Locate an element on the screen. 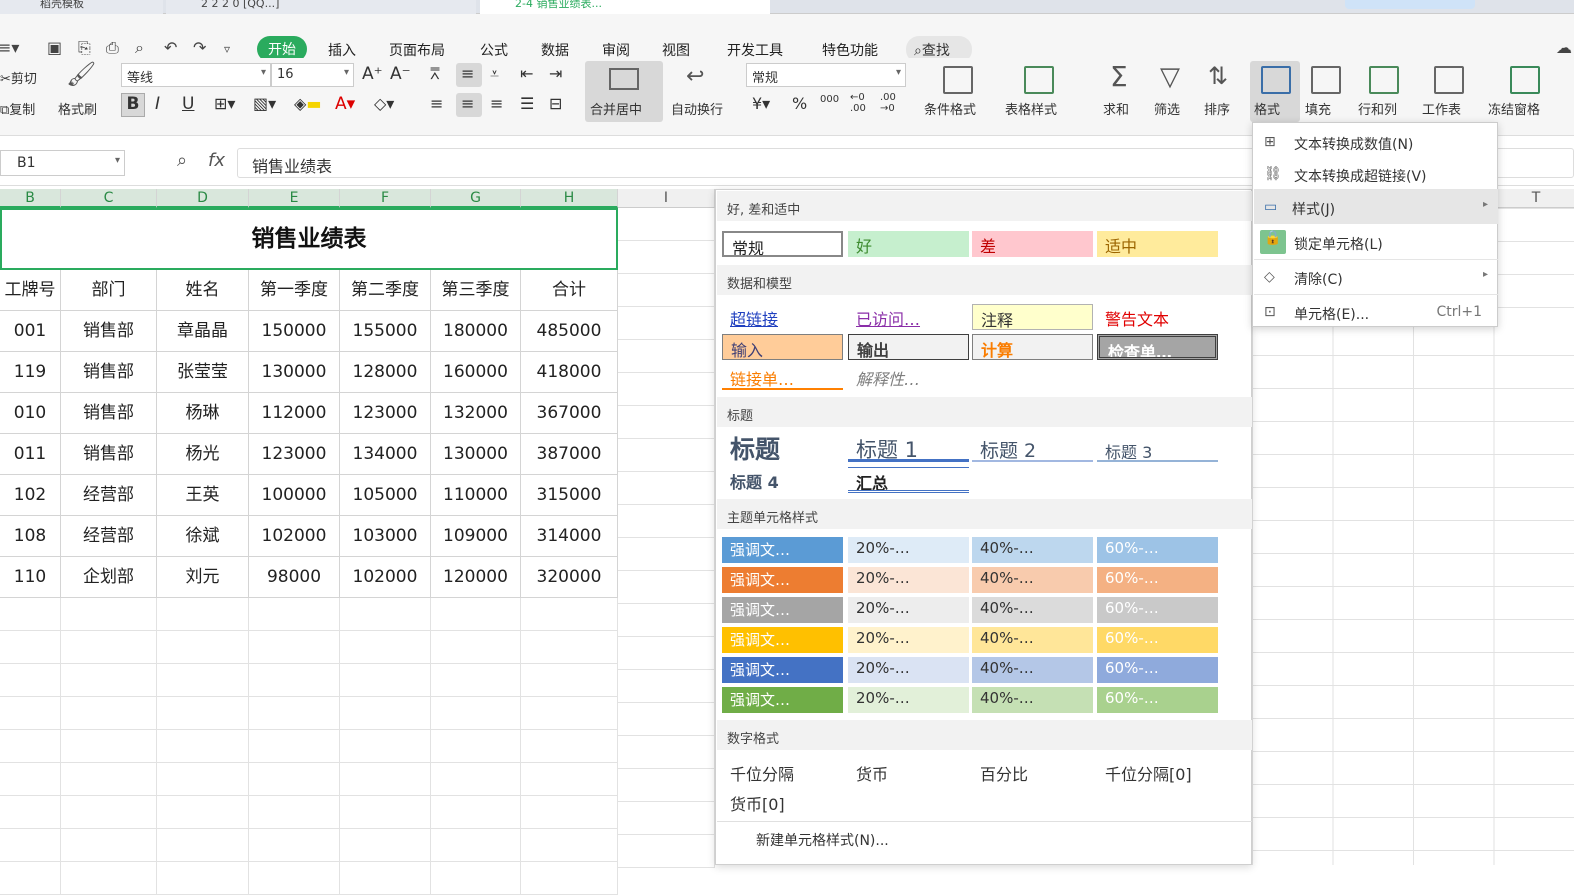 The height and width of the screenshot is (895, 1574). style-output: 输出 is located at coordinates (908, 347).